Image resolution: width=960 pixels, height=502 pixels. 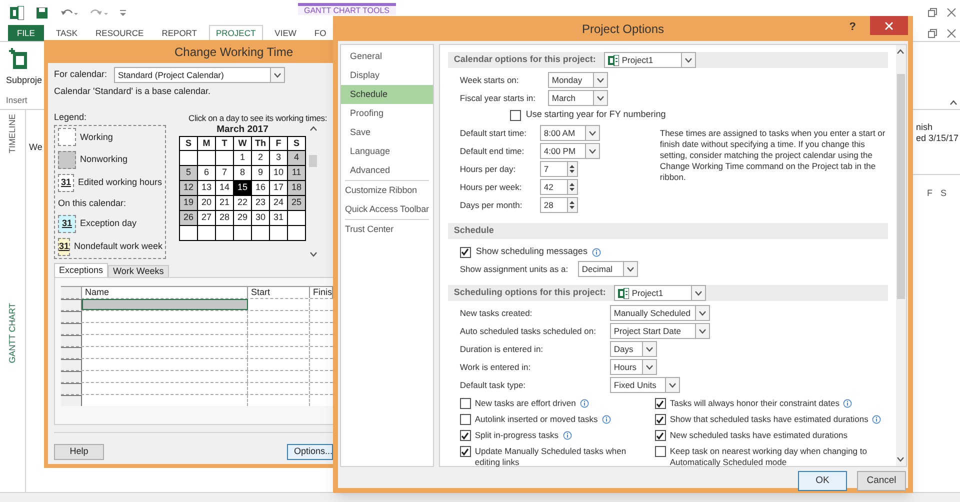 I want to click on dropdown: Days, so click(x=633, y=349).